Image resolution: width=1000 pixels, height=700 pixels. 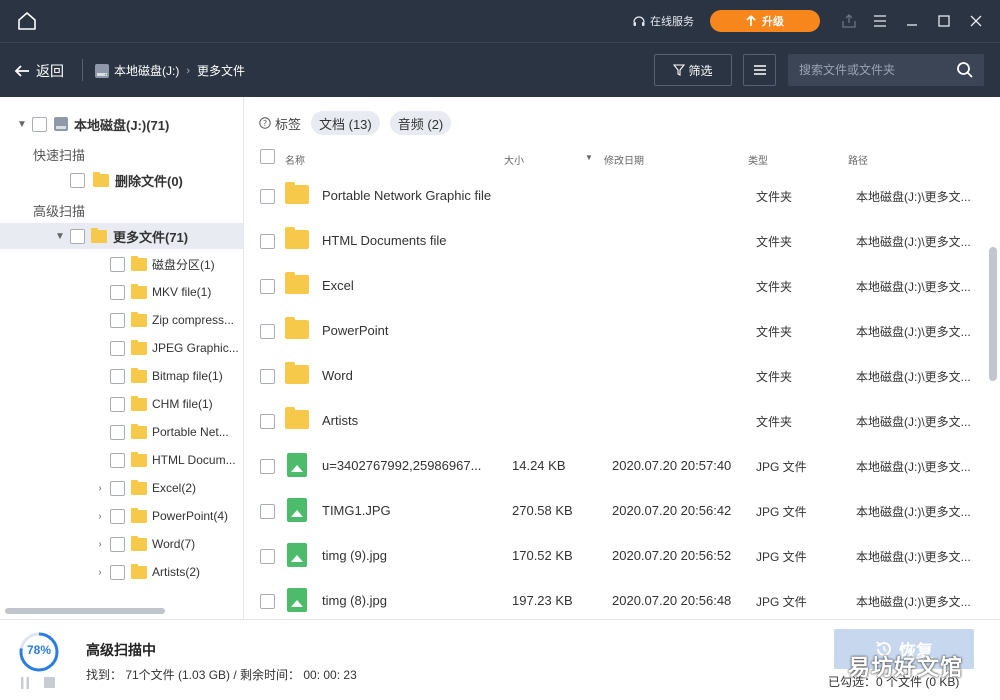 I want to click on home-icon, so click(x=27, y=21).